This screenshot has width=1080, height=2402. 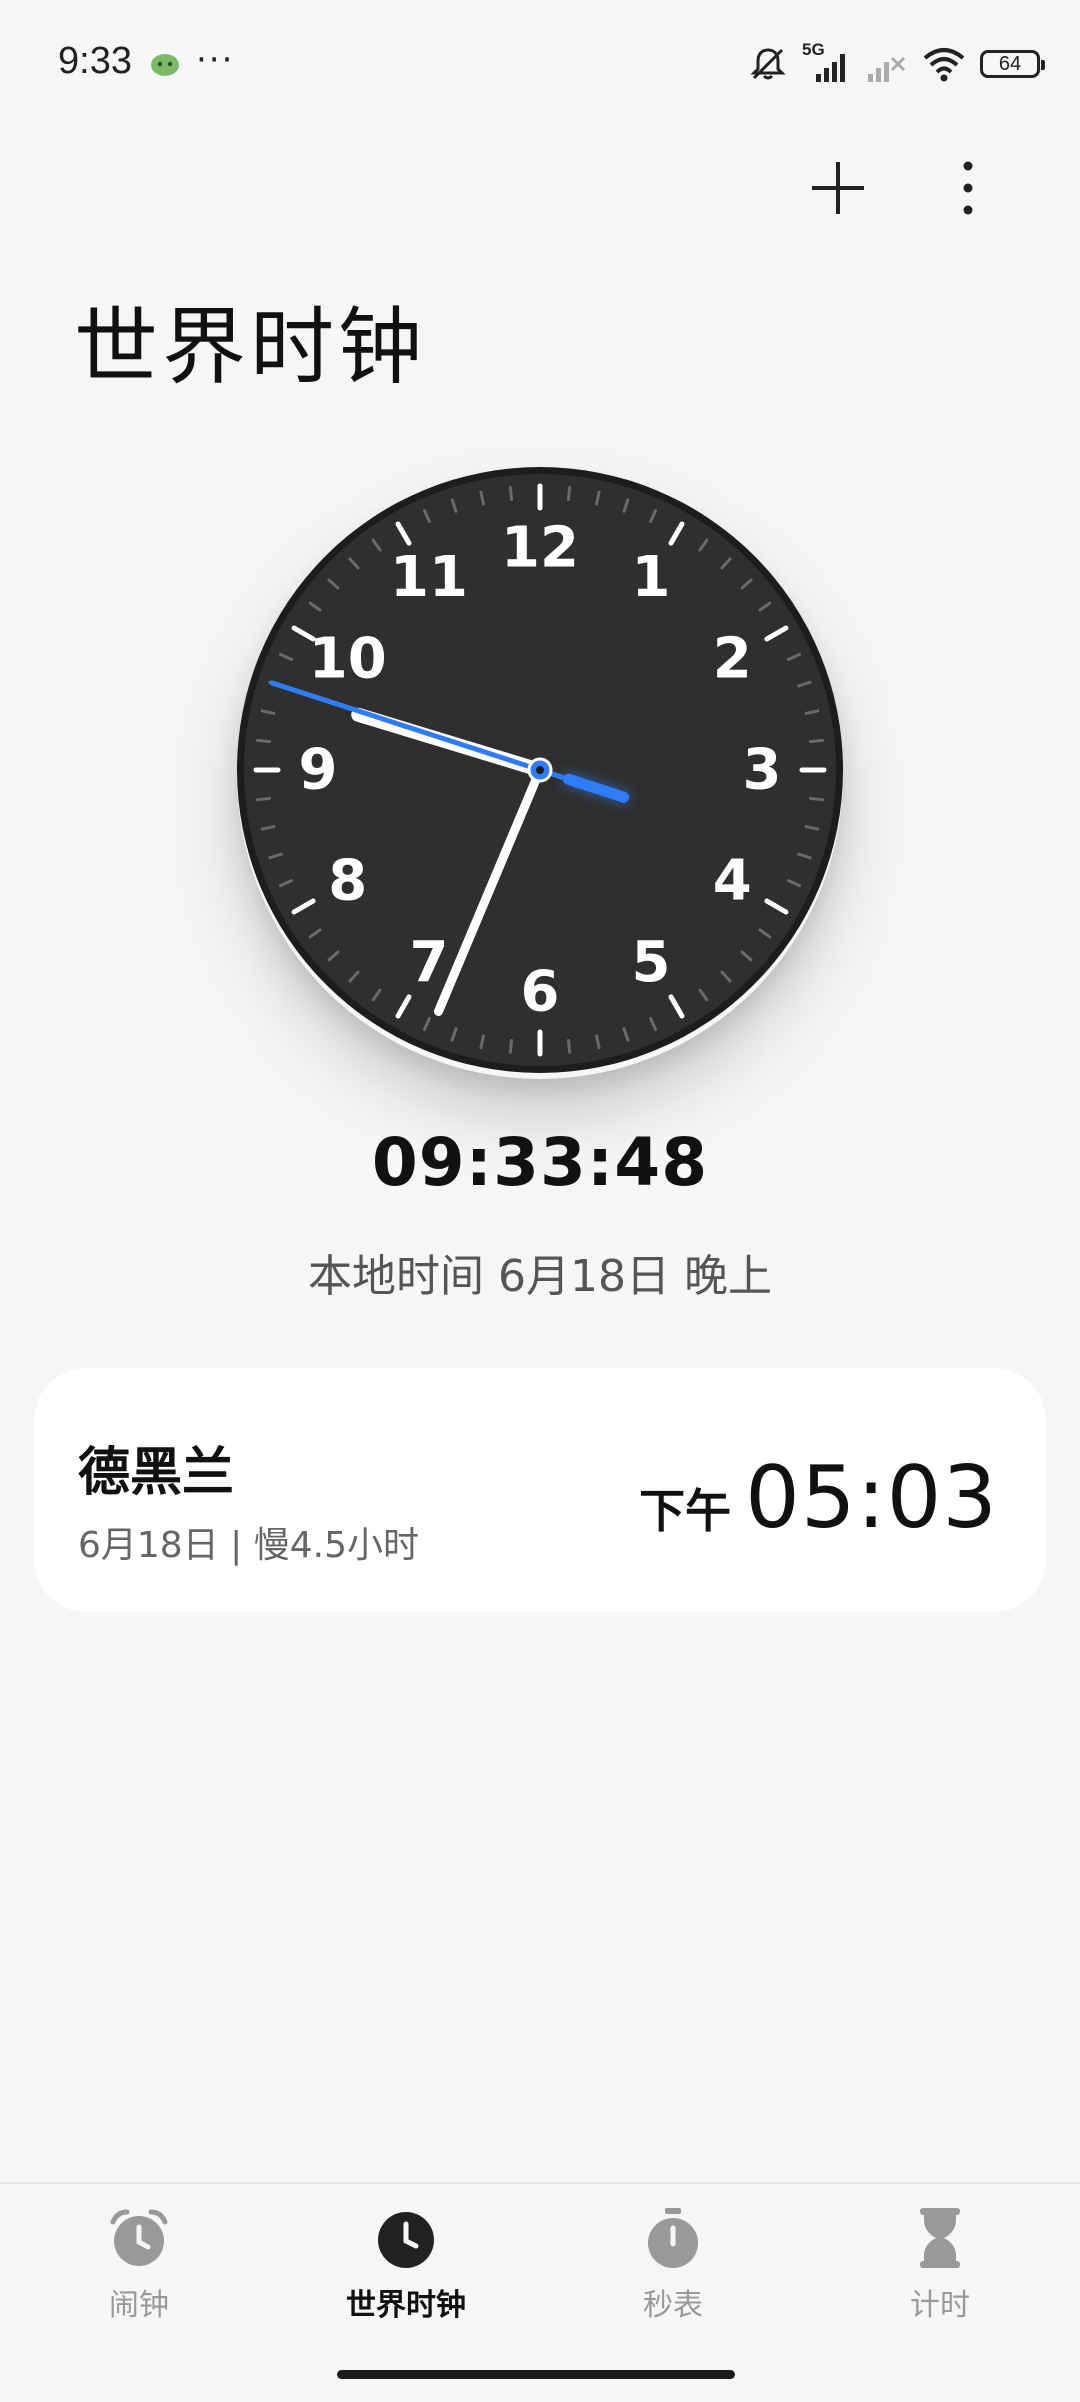 What do you see at coordinates (887, 69) in the screenshot?
I see `signal-no-service-icon` at bounding box center [887, 69].